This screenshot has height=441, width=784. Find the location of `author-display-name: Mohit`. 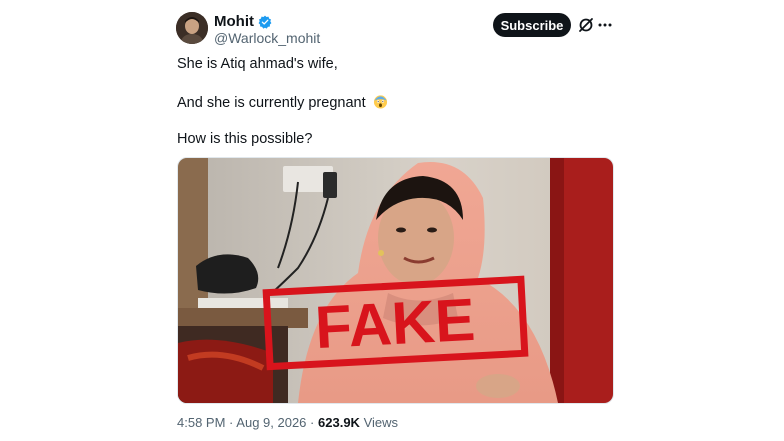

author-display-name: Mohit is located at coordinates (234, 21).